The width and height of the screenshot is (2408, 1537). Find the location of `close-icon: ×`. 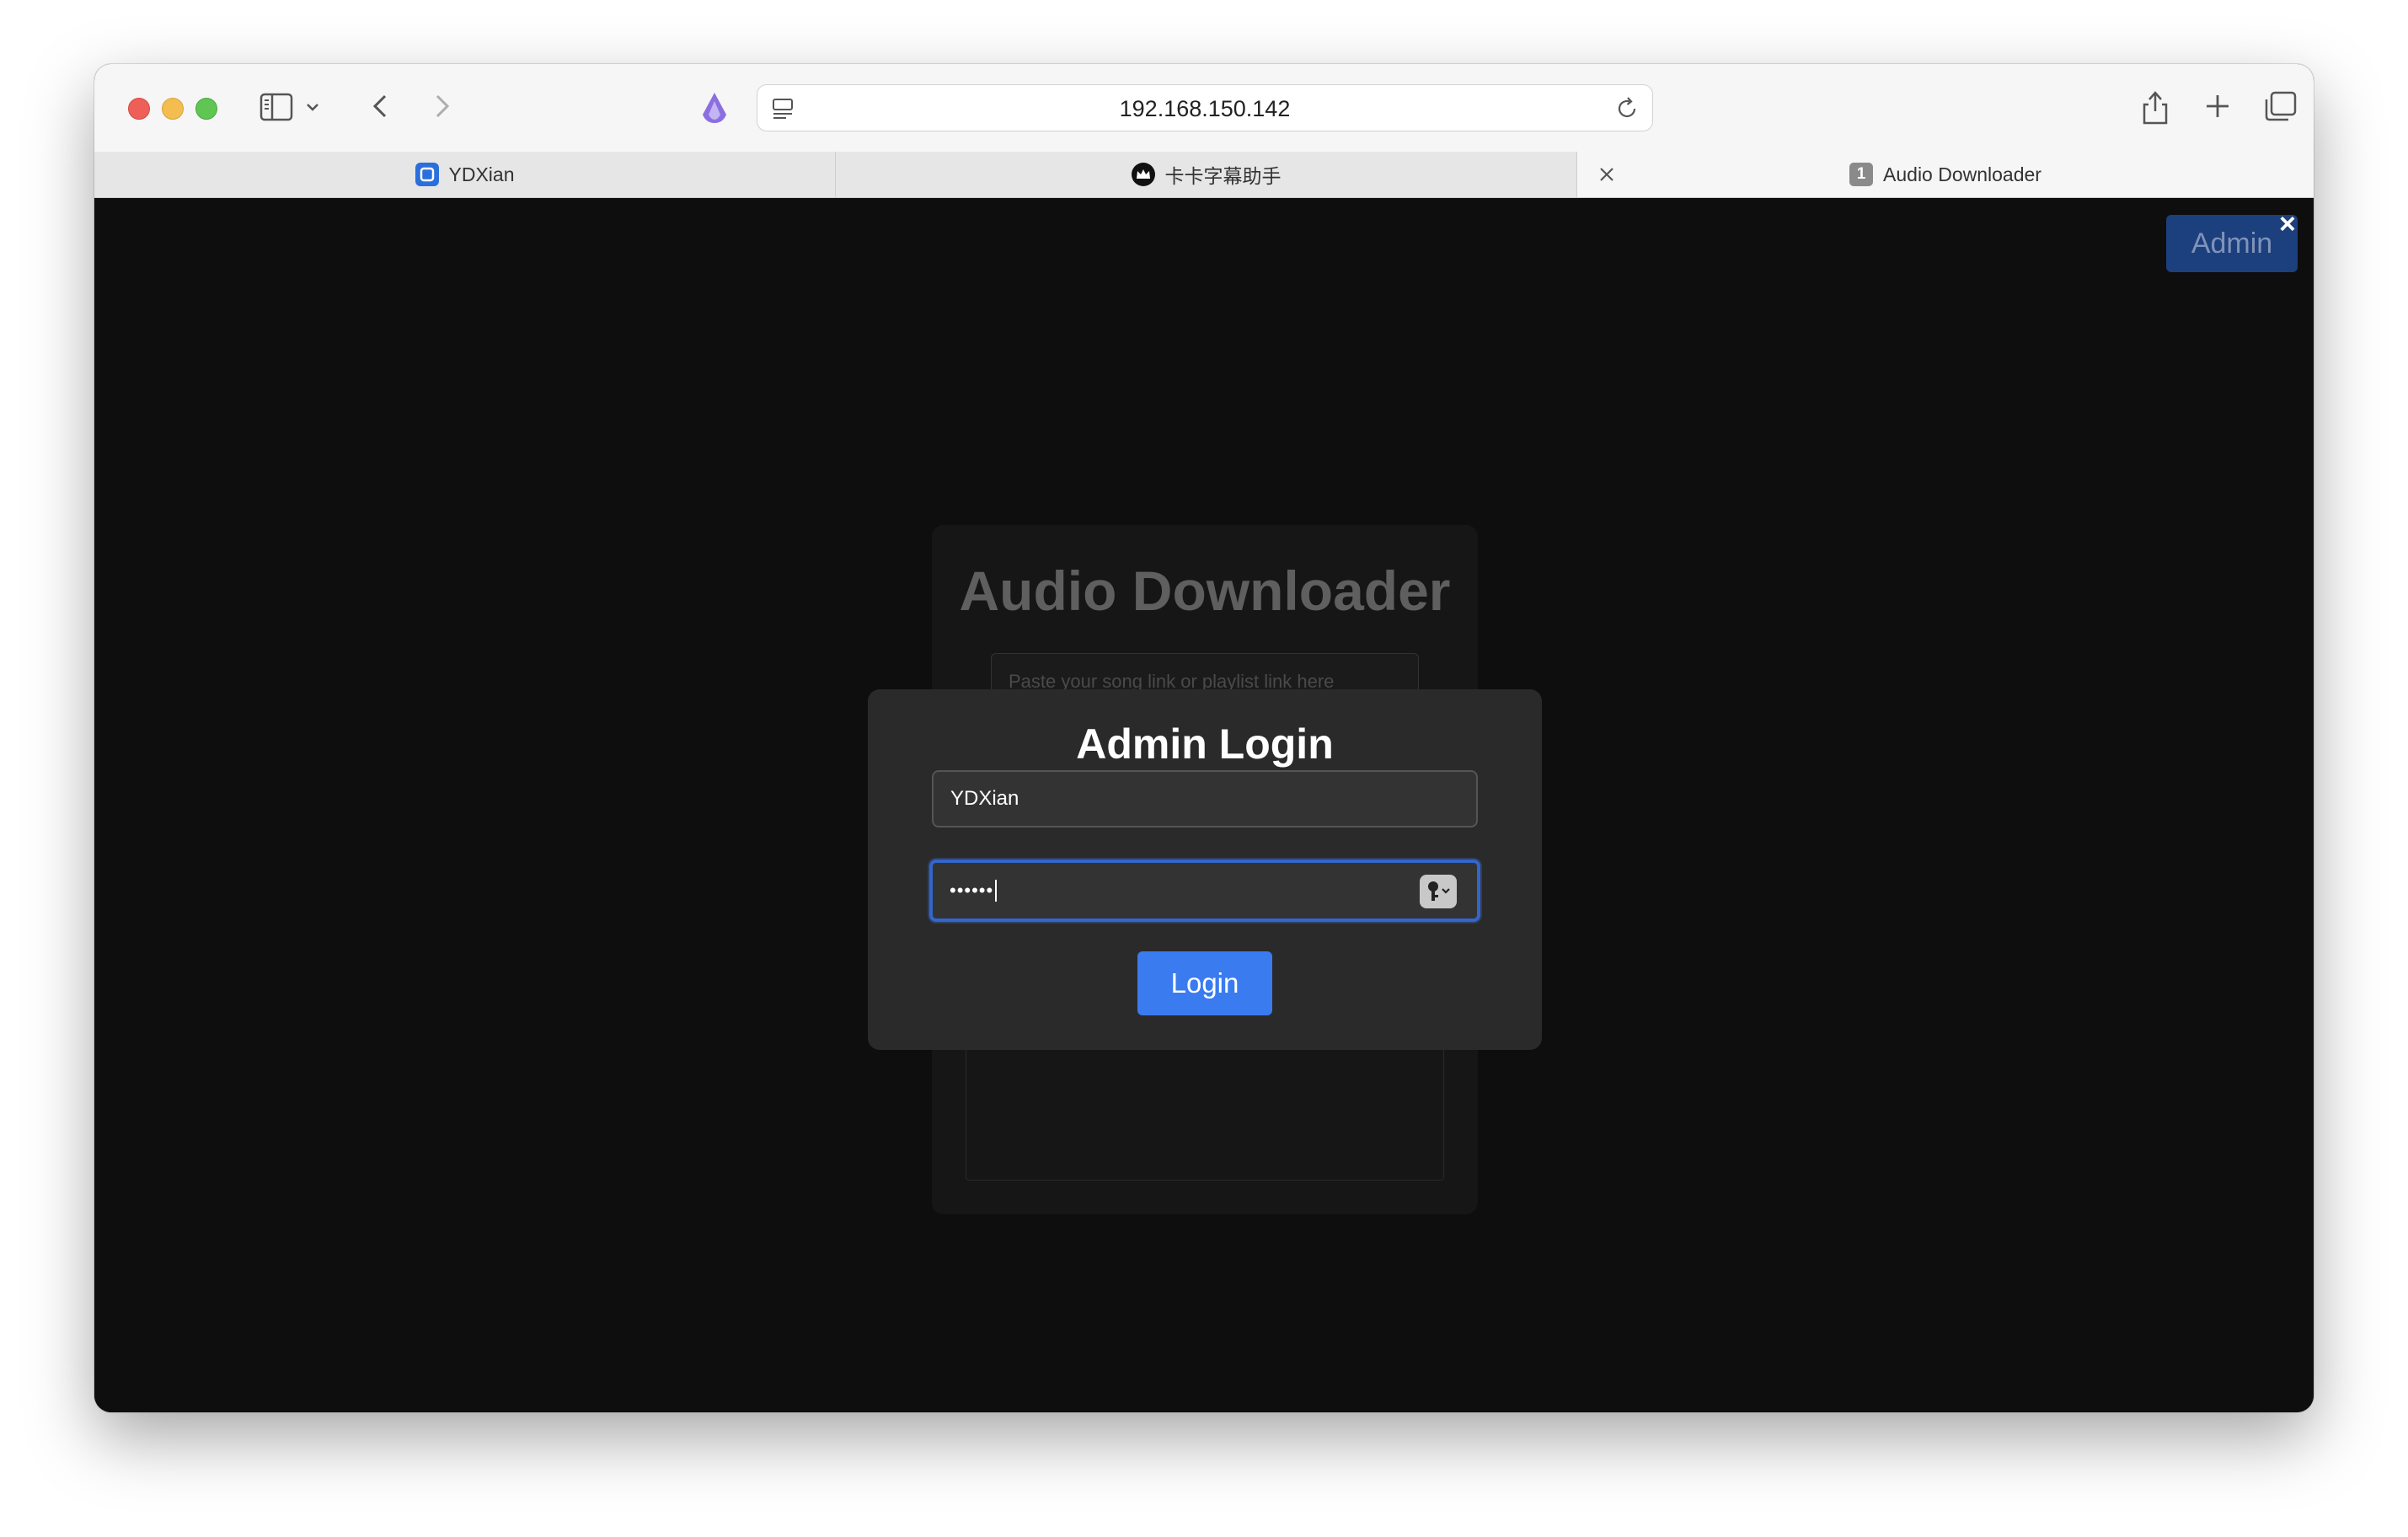

close-icon: × is located at coordinates (2287, 224).